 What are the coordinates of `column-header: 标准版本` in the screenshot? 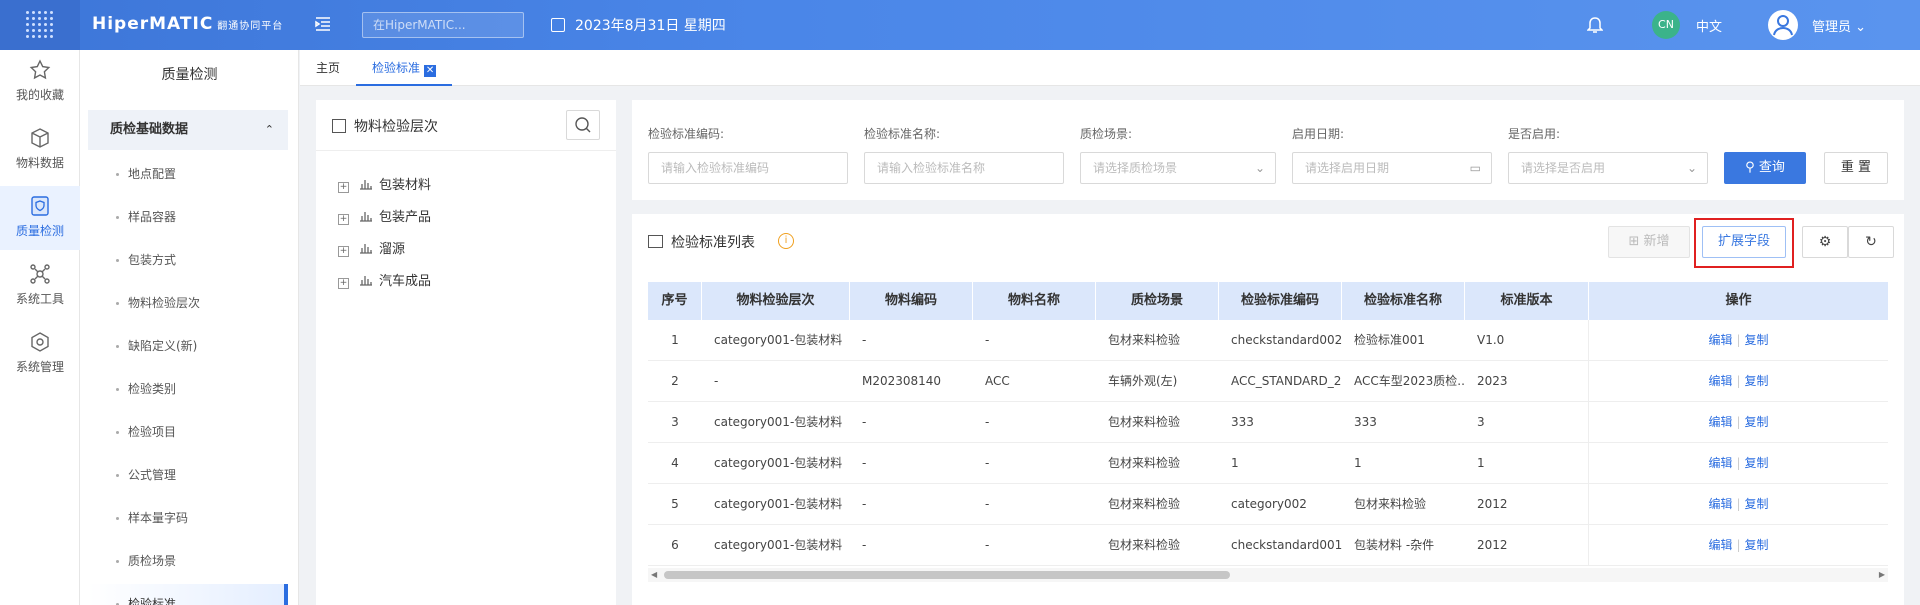 It's located at (1526, 300).